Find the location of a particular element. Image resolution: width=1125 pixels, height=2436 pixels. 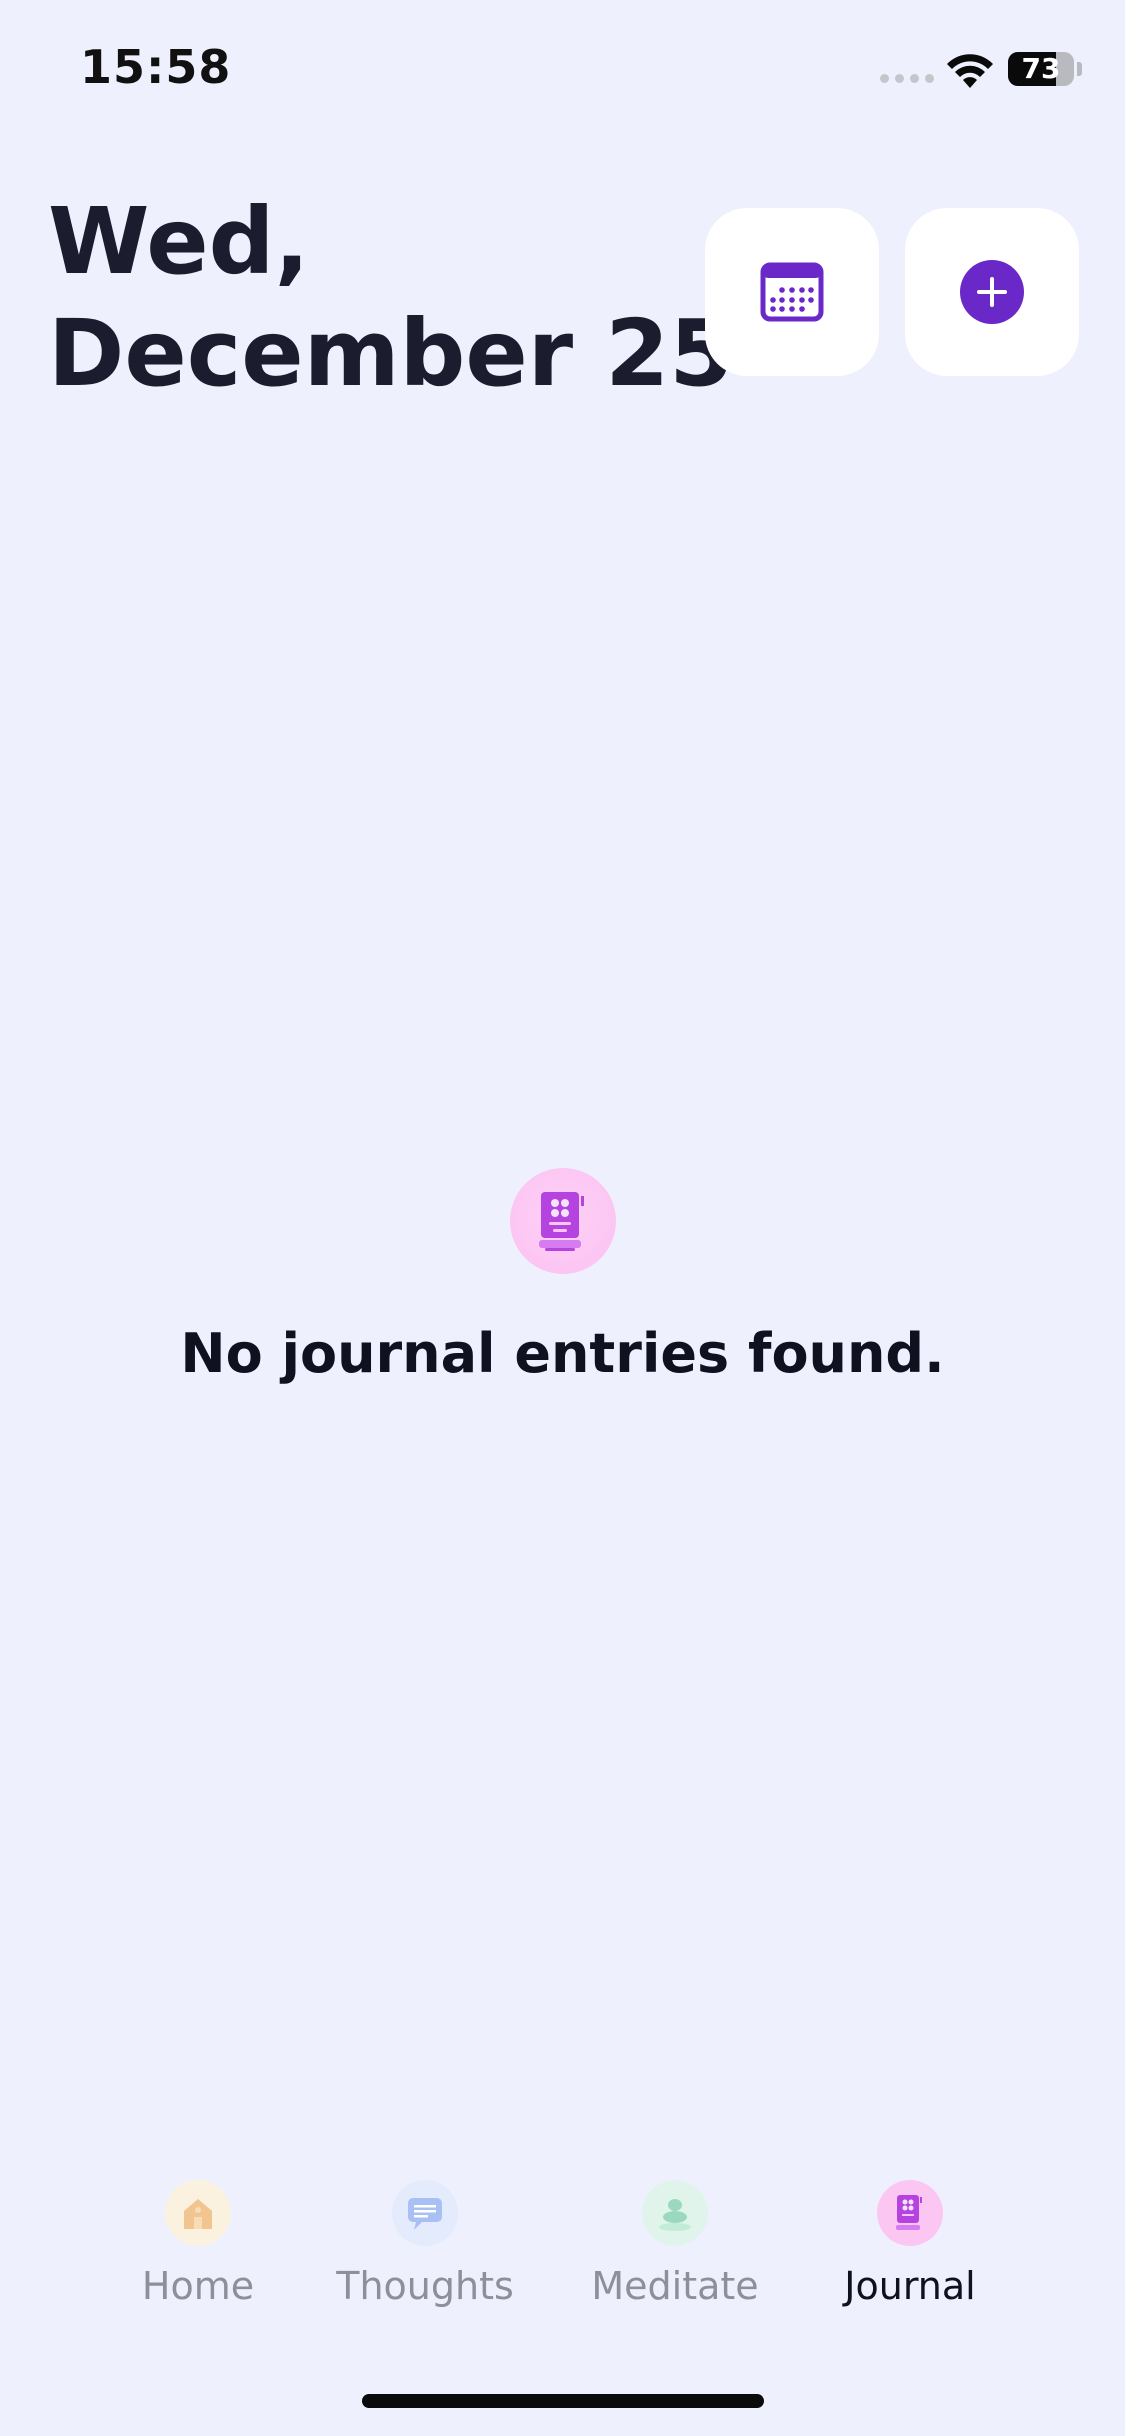

plus-circle-icon is located at coordinates (992, 292).